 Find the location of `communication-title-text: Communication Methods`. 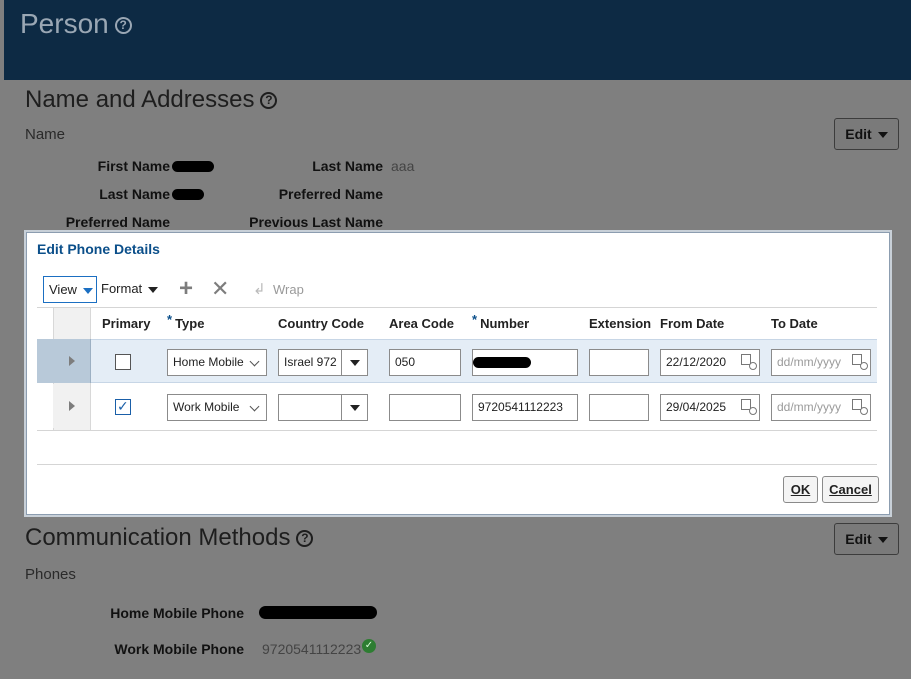

communication-title-text: Communication Methods is located at coordinates (158, 537).